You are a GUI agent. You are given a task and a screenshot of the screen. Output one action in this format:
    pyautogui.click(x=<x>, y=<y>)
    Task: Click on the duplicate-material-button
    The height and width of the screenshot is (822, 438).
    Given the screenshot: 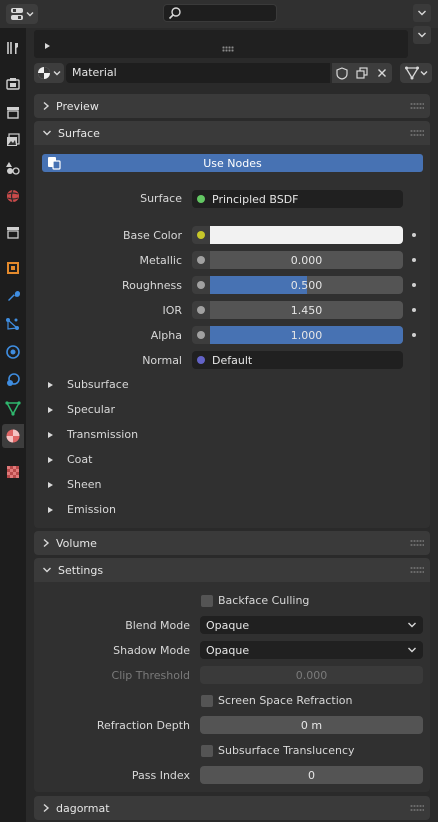 What is the action you would take?
    pyautogui.click(x=362, y=73)
    